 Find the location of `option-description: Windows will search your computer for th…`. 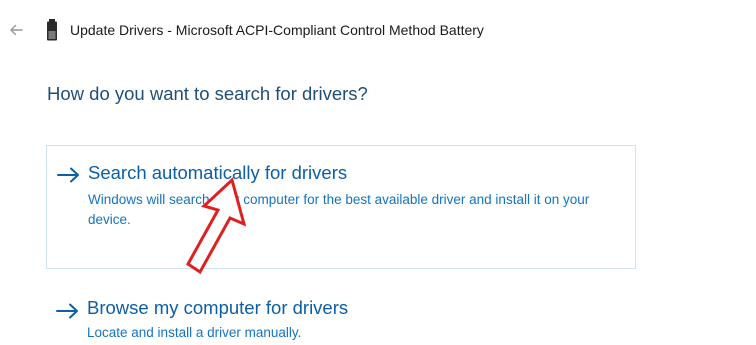

option-description: Windows will search your computer for th… is located at coordinates (339, 209).